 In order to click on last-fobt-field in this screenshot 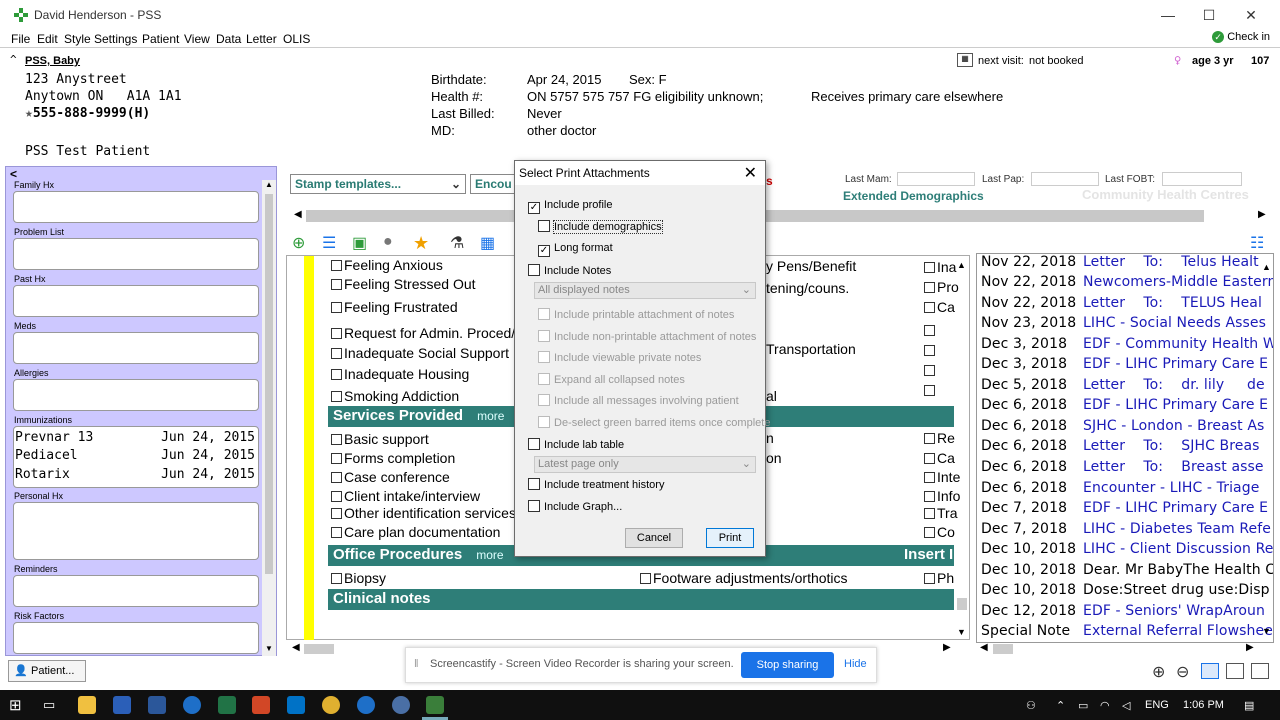, I will do `click(1202, 179)`.